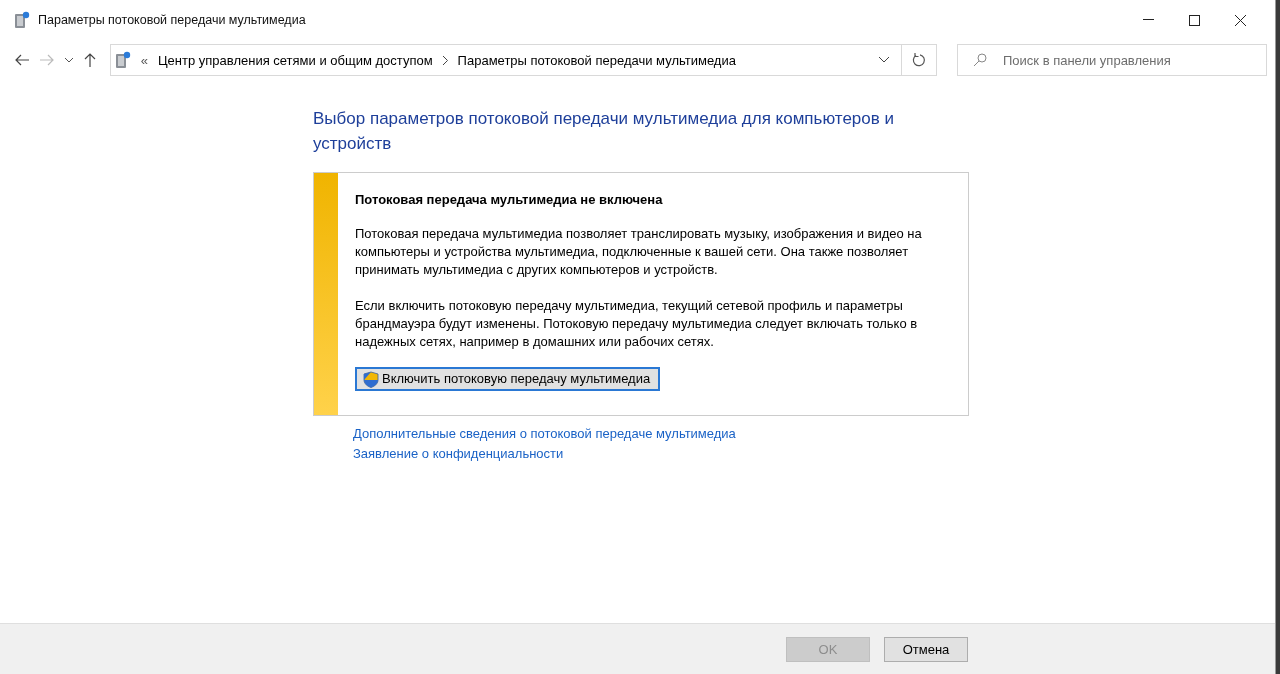  Describe the element at coordinates (371, 379) in the screenshot. I see `shield-icon` at that location.